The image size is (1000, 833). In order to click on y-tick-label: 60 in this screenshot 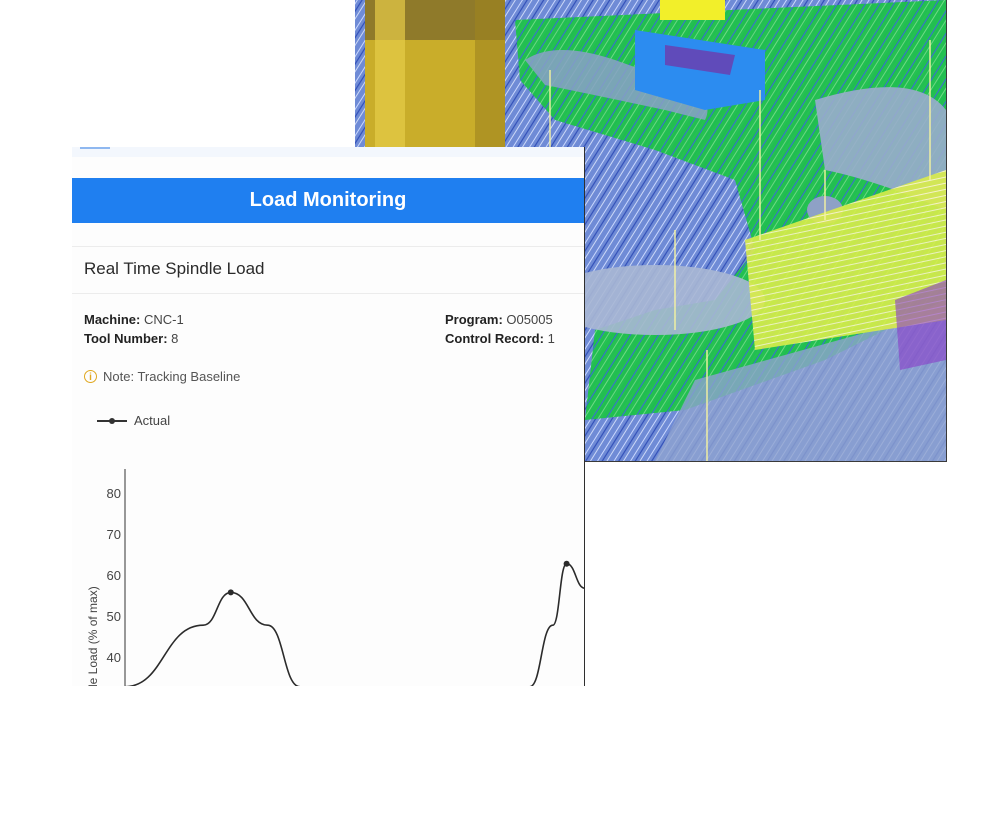, I will do `click(114, 575)`.